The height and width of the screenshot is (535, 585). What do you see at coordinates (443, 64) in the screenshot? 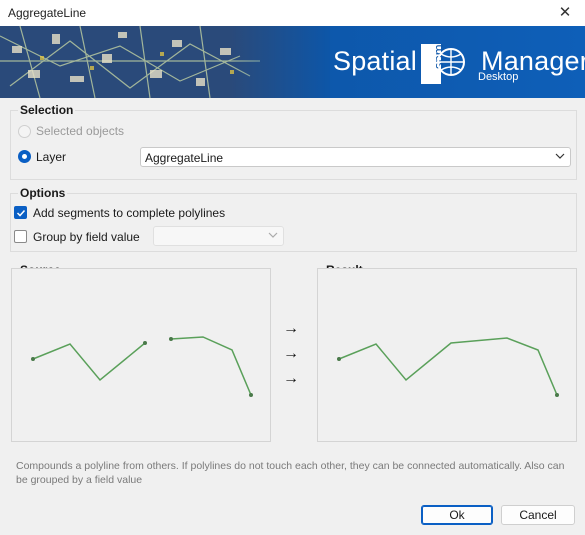
I see `spm-globe-icon: spm` at bounding box center [443, 64].